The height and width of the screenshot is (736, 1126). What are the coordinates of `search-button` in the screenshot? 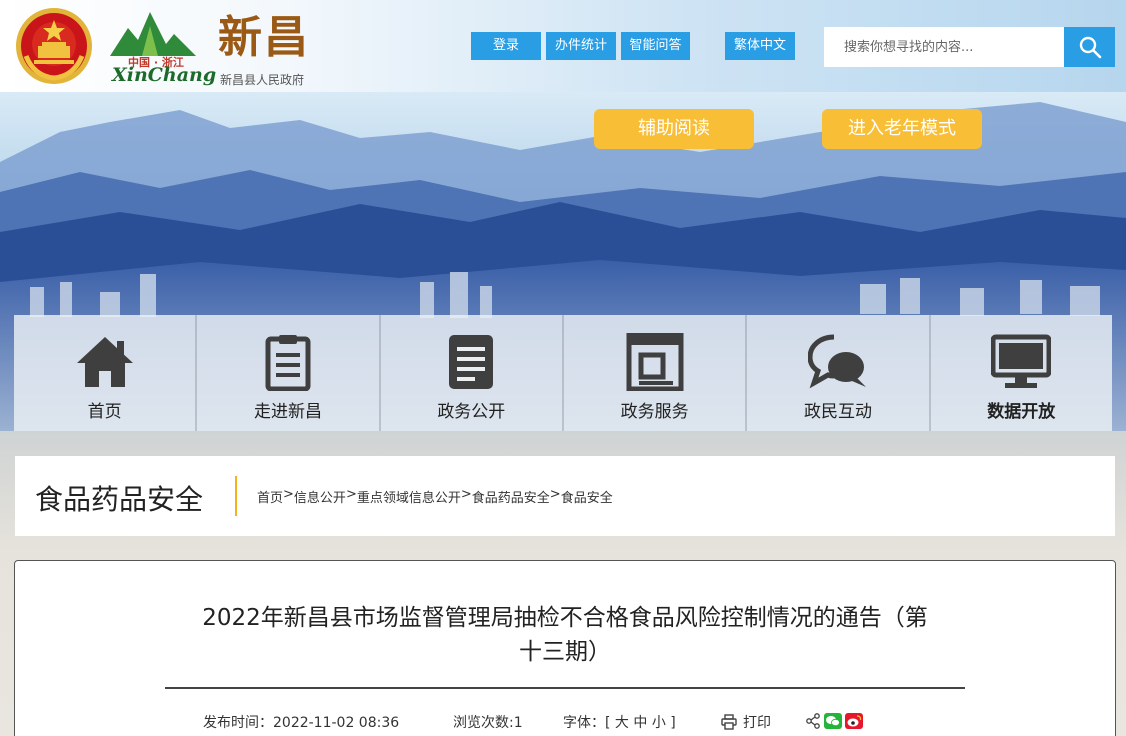 It's located at (1089, 47).